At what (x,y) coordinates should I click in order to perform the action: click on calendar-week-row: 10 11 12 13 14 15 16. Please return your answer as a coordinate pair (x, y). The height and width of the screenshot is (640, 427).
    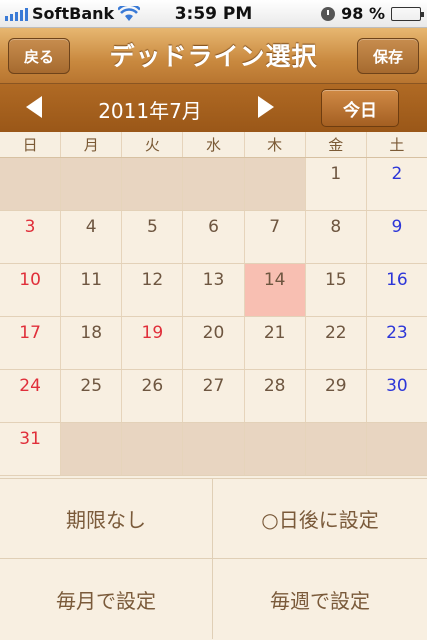
    Looking at the image, I should click on (213, 290).